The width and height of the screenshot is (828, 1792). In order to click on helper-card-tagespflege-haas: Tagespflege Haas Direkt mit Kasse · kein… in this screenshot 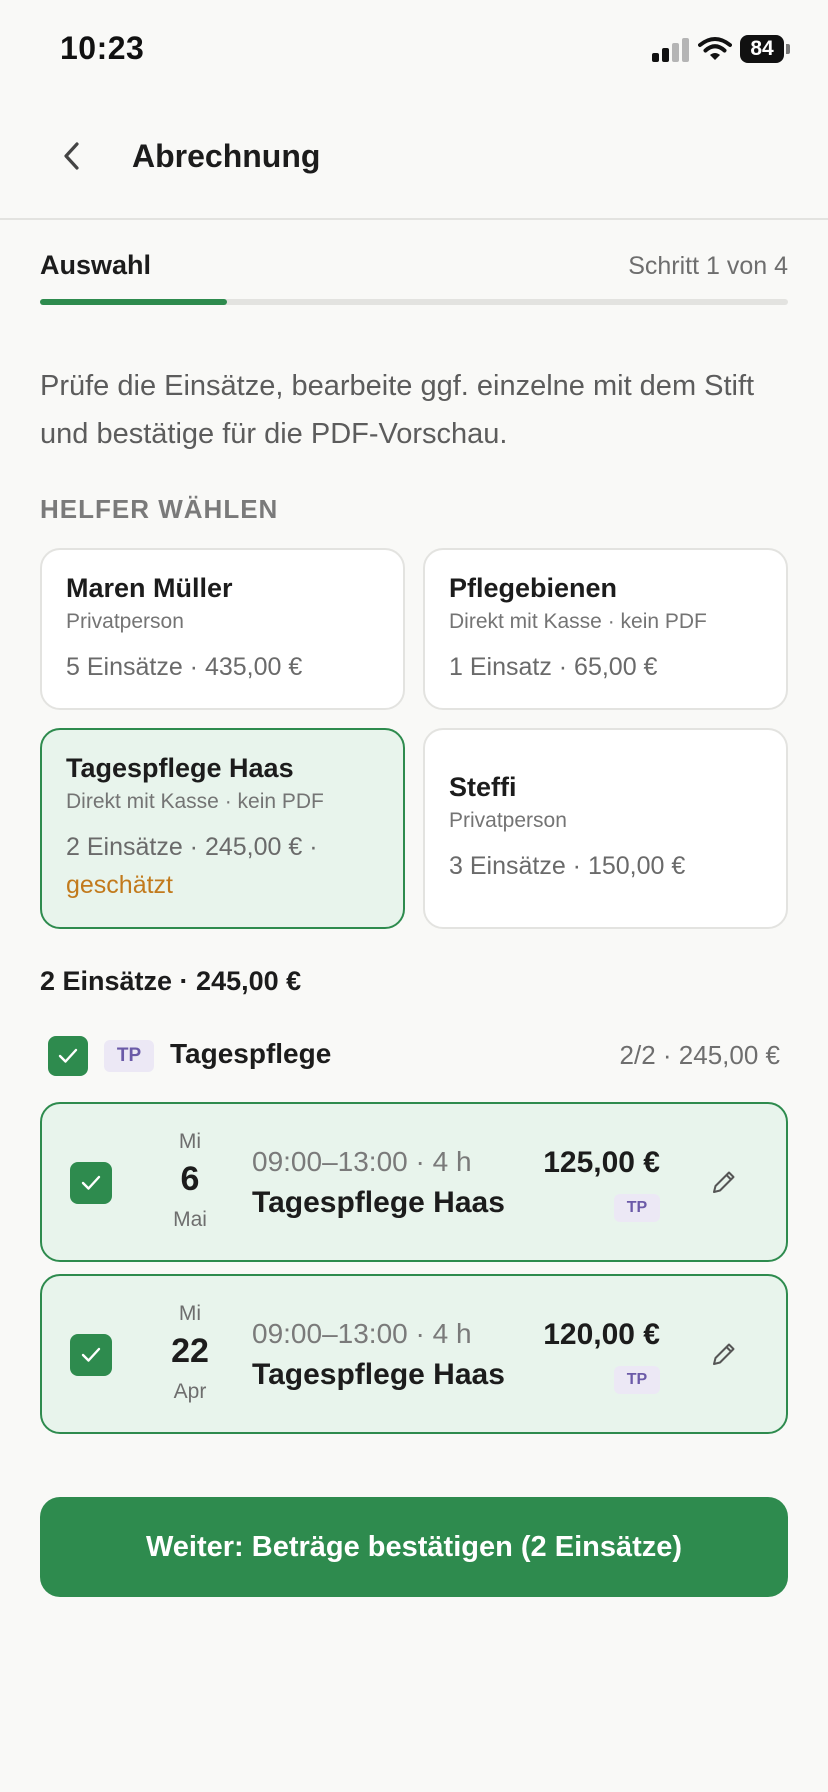, I will do `click(222, 828)`.